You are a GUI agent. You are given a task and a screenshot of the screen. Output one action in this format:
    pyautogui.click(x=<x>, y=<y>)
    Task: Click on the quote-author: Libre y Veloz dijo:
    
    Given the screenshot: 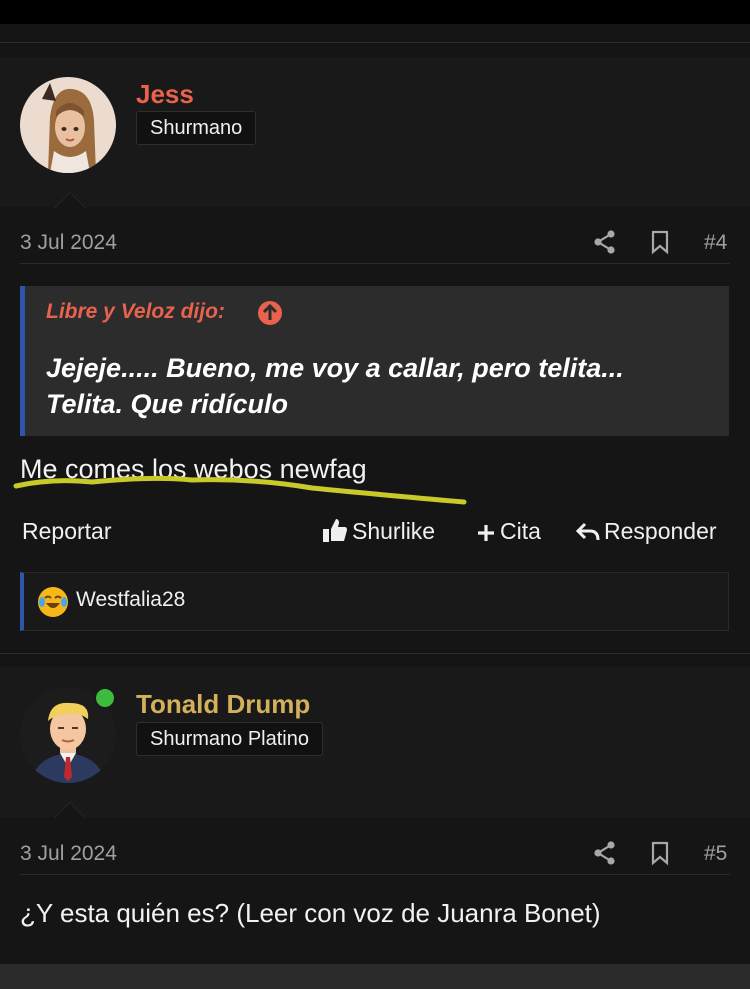 What is the action you would take?
    pyautogui.click(x=135, y=312)
    